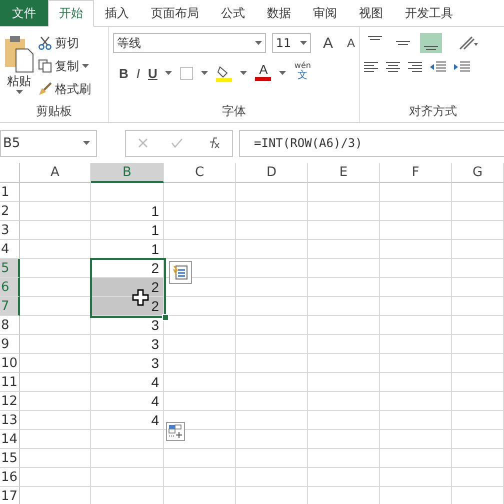 The width and height of the screenshot is (504, 504). What do you see at coordinates (10, 230) in the screenshot?
I see `row-header: 3` at bounding box center [10, 230].